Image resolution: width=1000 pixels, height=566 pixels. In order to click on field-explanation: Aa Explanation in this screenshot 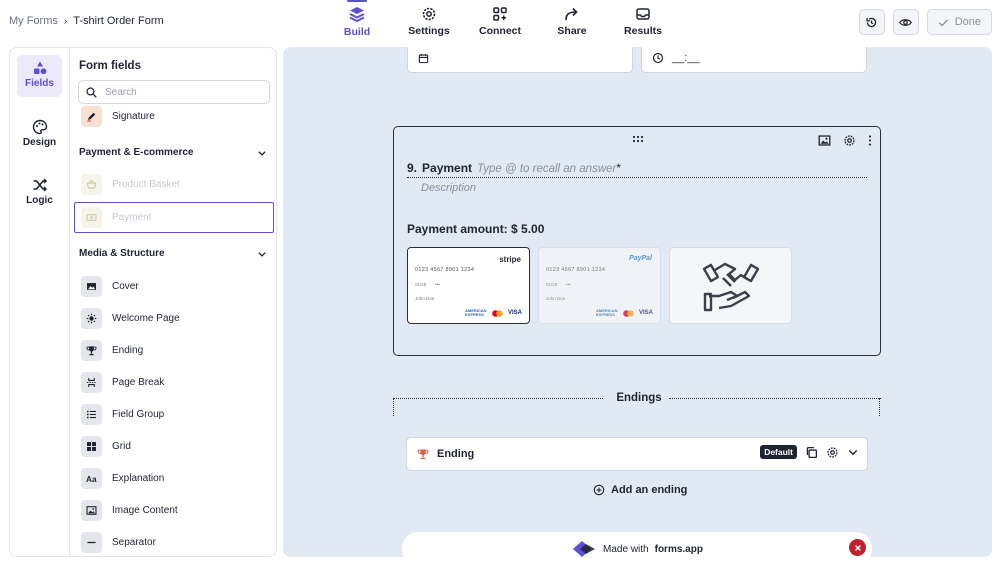, I will do `click(122, 478)`.